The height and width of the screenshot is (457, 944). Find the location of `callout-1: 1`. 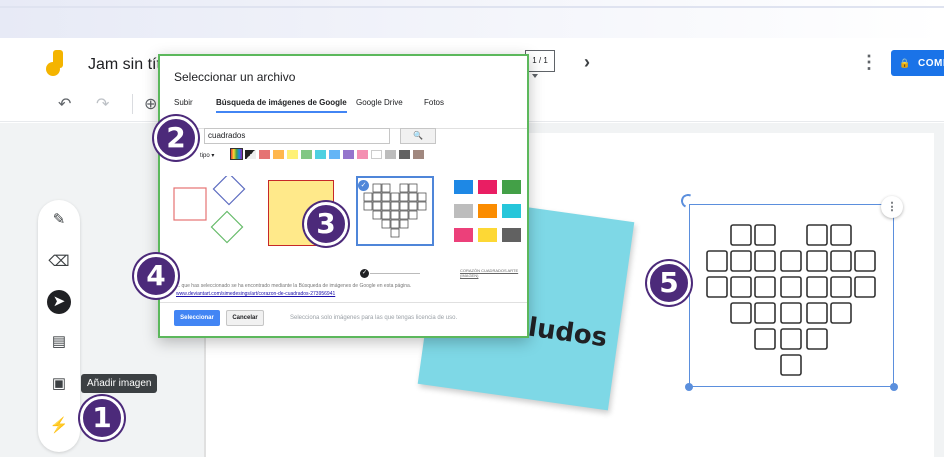

callout-1: 1 is located at coordinates (102, 418).